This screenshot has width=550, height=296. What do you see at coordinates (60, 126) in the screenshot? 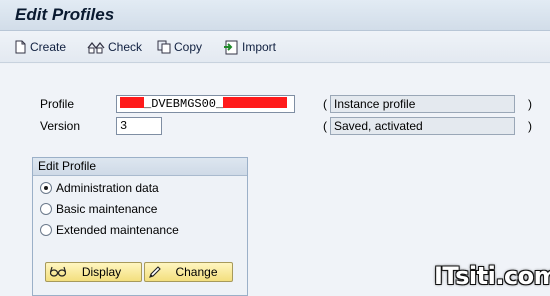
I see `version-label: Version` at bounding box center [60, 126].